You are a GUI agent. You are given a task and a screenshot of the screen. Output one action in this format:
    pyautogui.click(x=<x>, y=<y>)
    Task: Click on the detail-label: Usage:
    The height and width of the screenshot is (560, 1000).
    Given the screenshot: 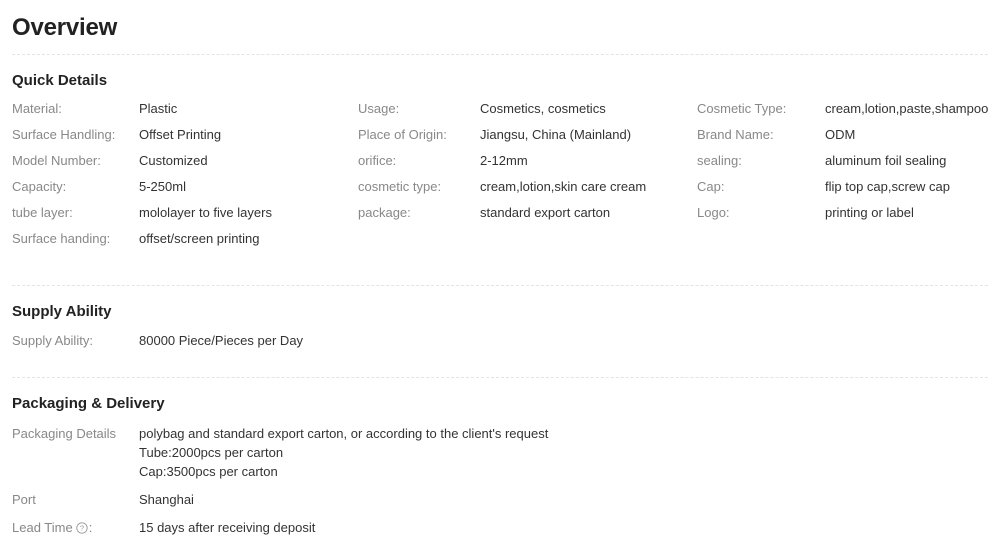 What is the action you would take?
    pyautogui.click(x=379, y=108)
    